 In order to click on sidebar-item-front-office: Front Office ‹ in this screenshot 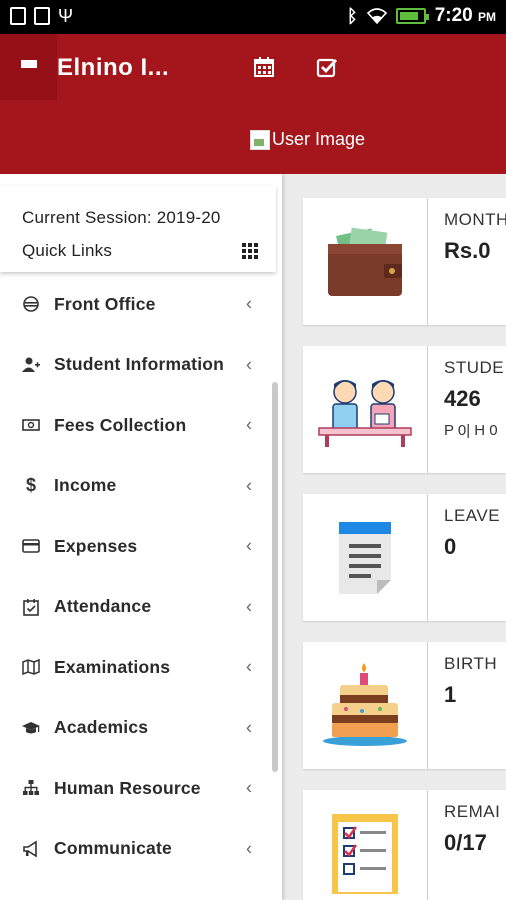, I will do `click(138, 304)`.